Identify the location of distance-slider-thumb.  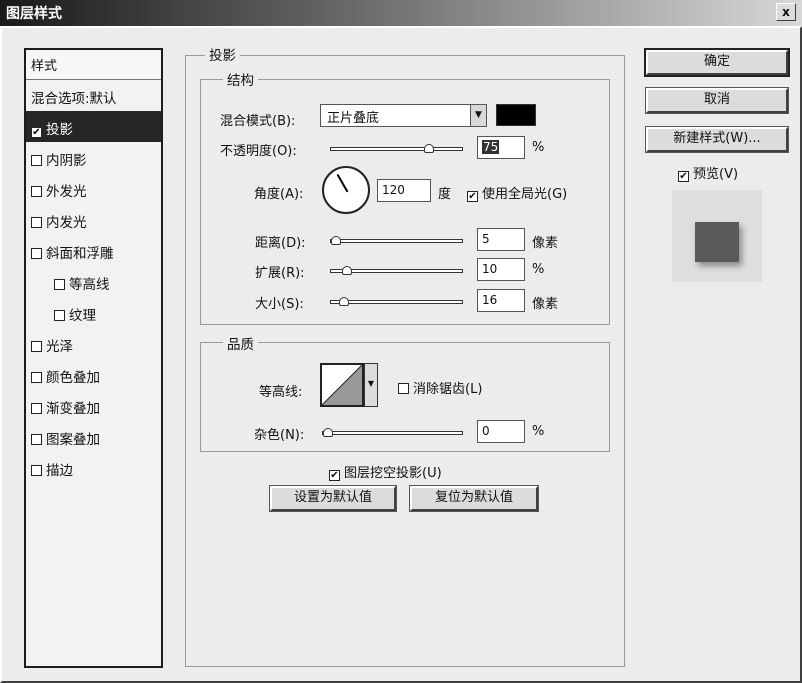
(336, 240).